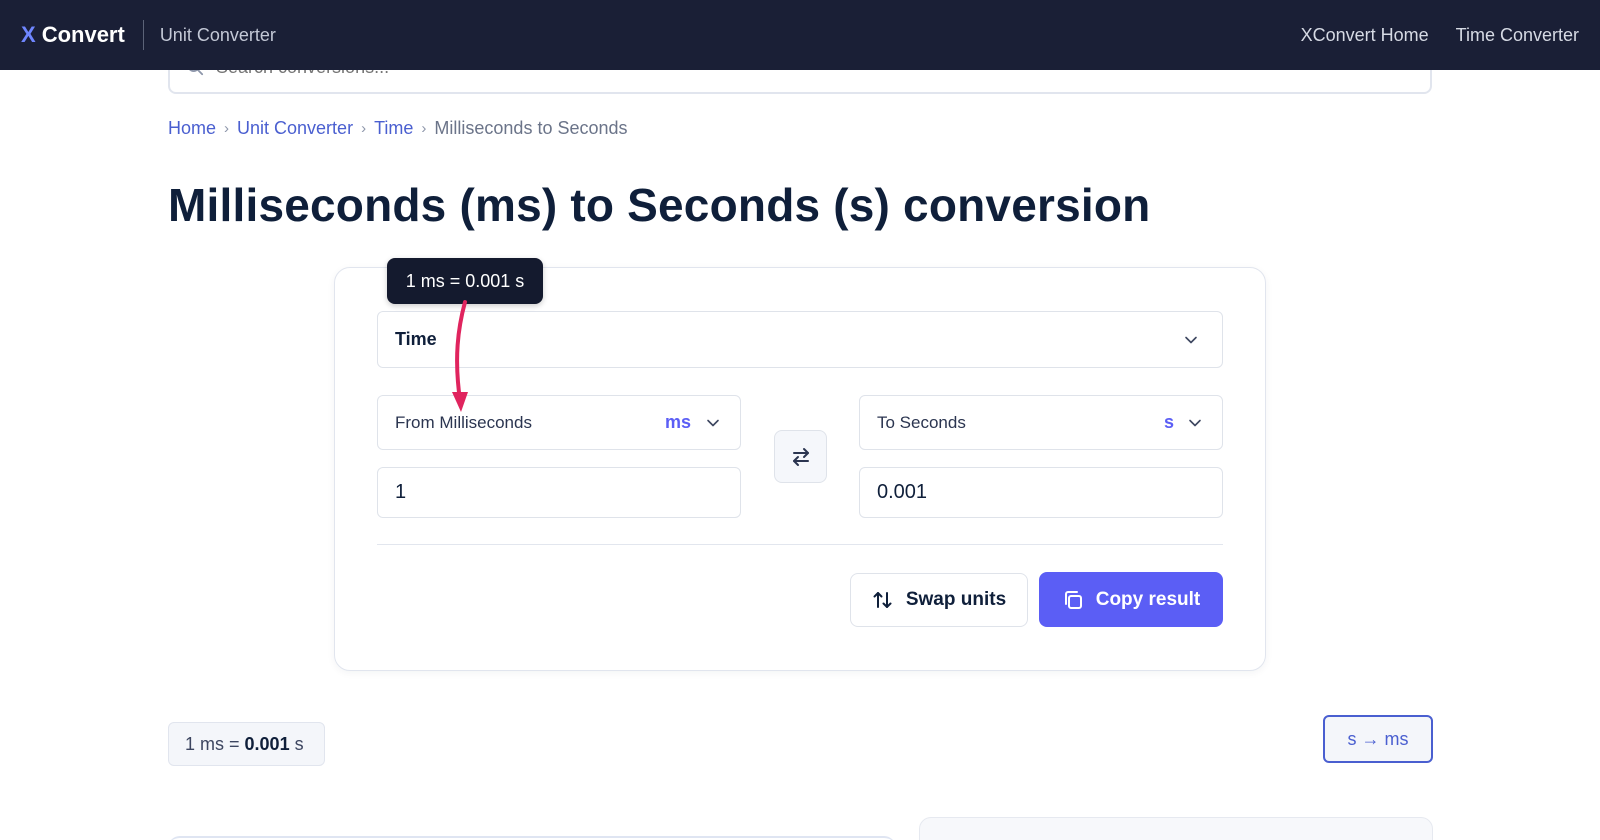 This screenshot has height=840, width=1600. What do you see at coordinates (1517, 35) in the screenshot?
I see `nav-link-time-converter: Time Converter` at bounding box center [1517, 35].